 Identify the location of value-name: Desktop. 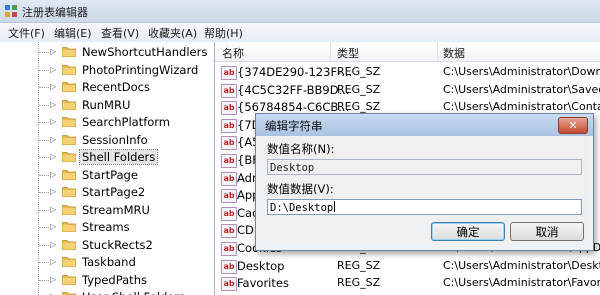
(261, 265).